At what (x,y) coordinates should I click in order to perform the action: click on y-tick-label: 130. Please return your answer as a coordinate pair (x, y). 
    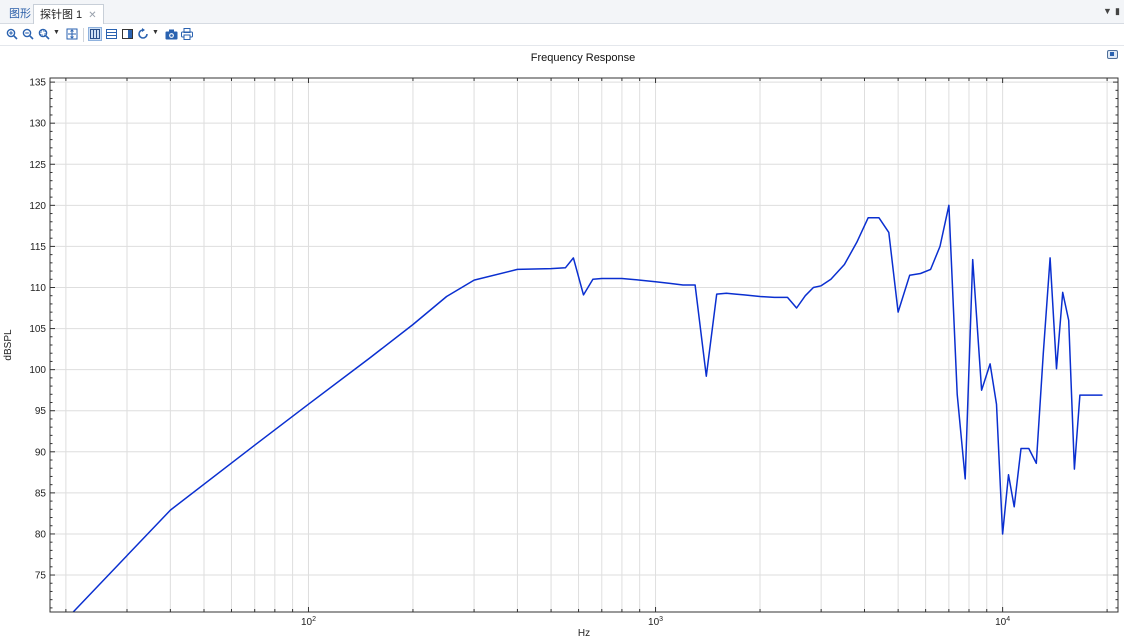
    Looking at the image, I should click on (37, 124).